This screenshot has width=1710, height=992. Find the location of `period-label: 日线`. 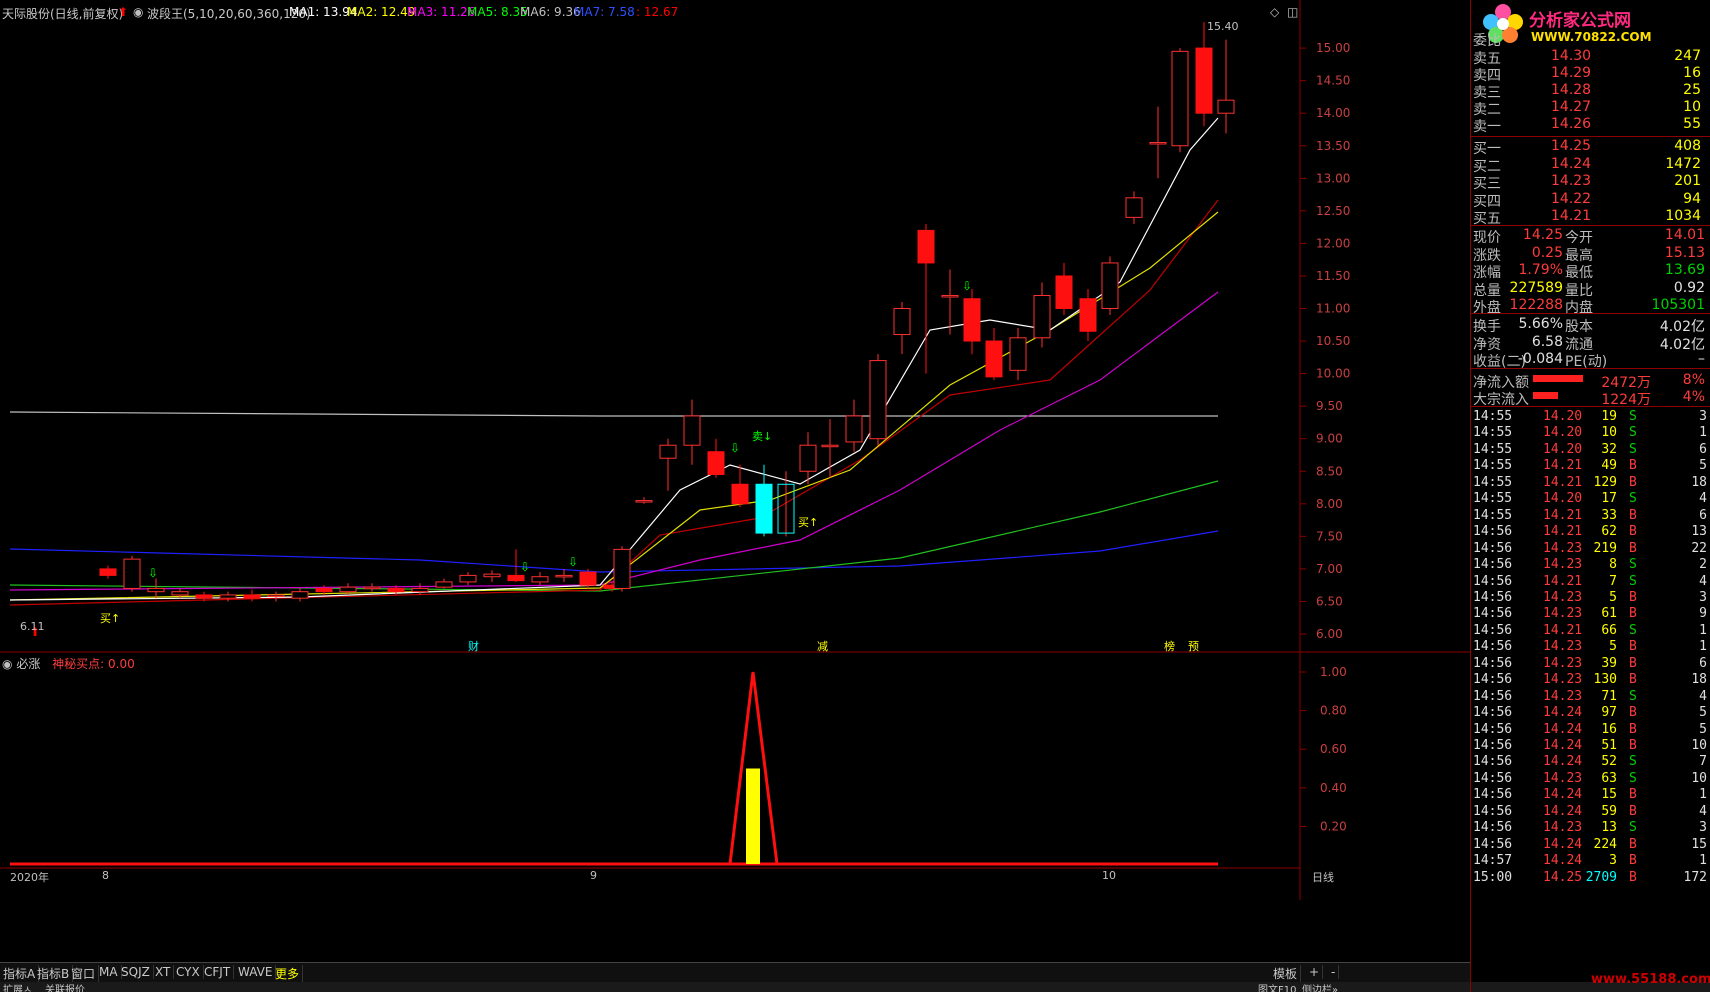

period-label: 日线 is located at coordinates (1323, 877).